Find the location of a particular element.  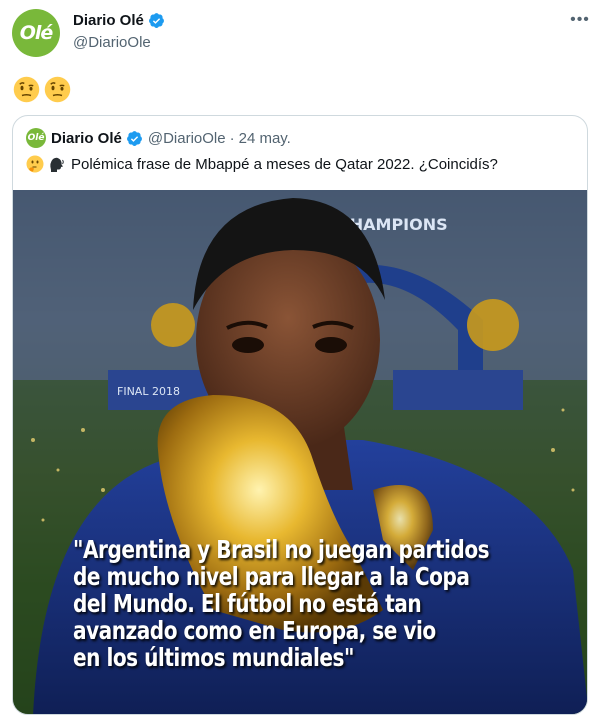

caption-line: del Mundo. El fútbol no está tan is located at coordinates (247, 603).